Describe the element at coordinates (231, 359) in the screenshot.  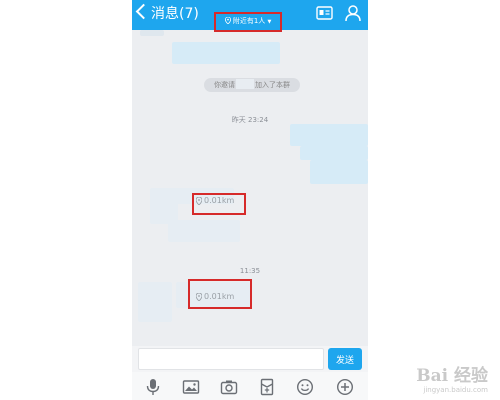
I see `message-input` at that location.